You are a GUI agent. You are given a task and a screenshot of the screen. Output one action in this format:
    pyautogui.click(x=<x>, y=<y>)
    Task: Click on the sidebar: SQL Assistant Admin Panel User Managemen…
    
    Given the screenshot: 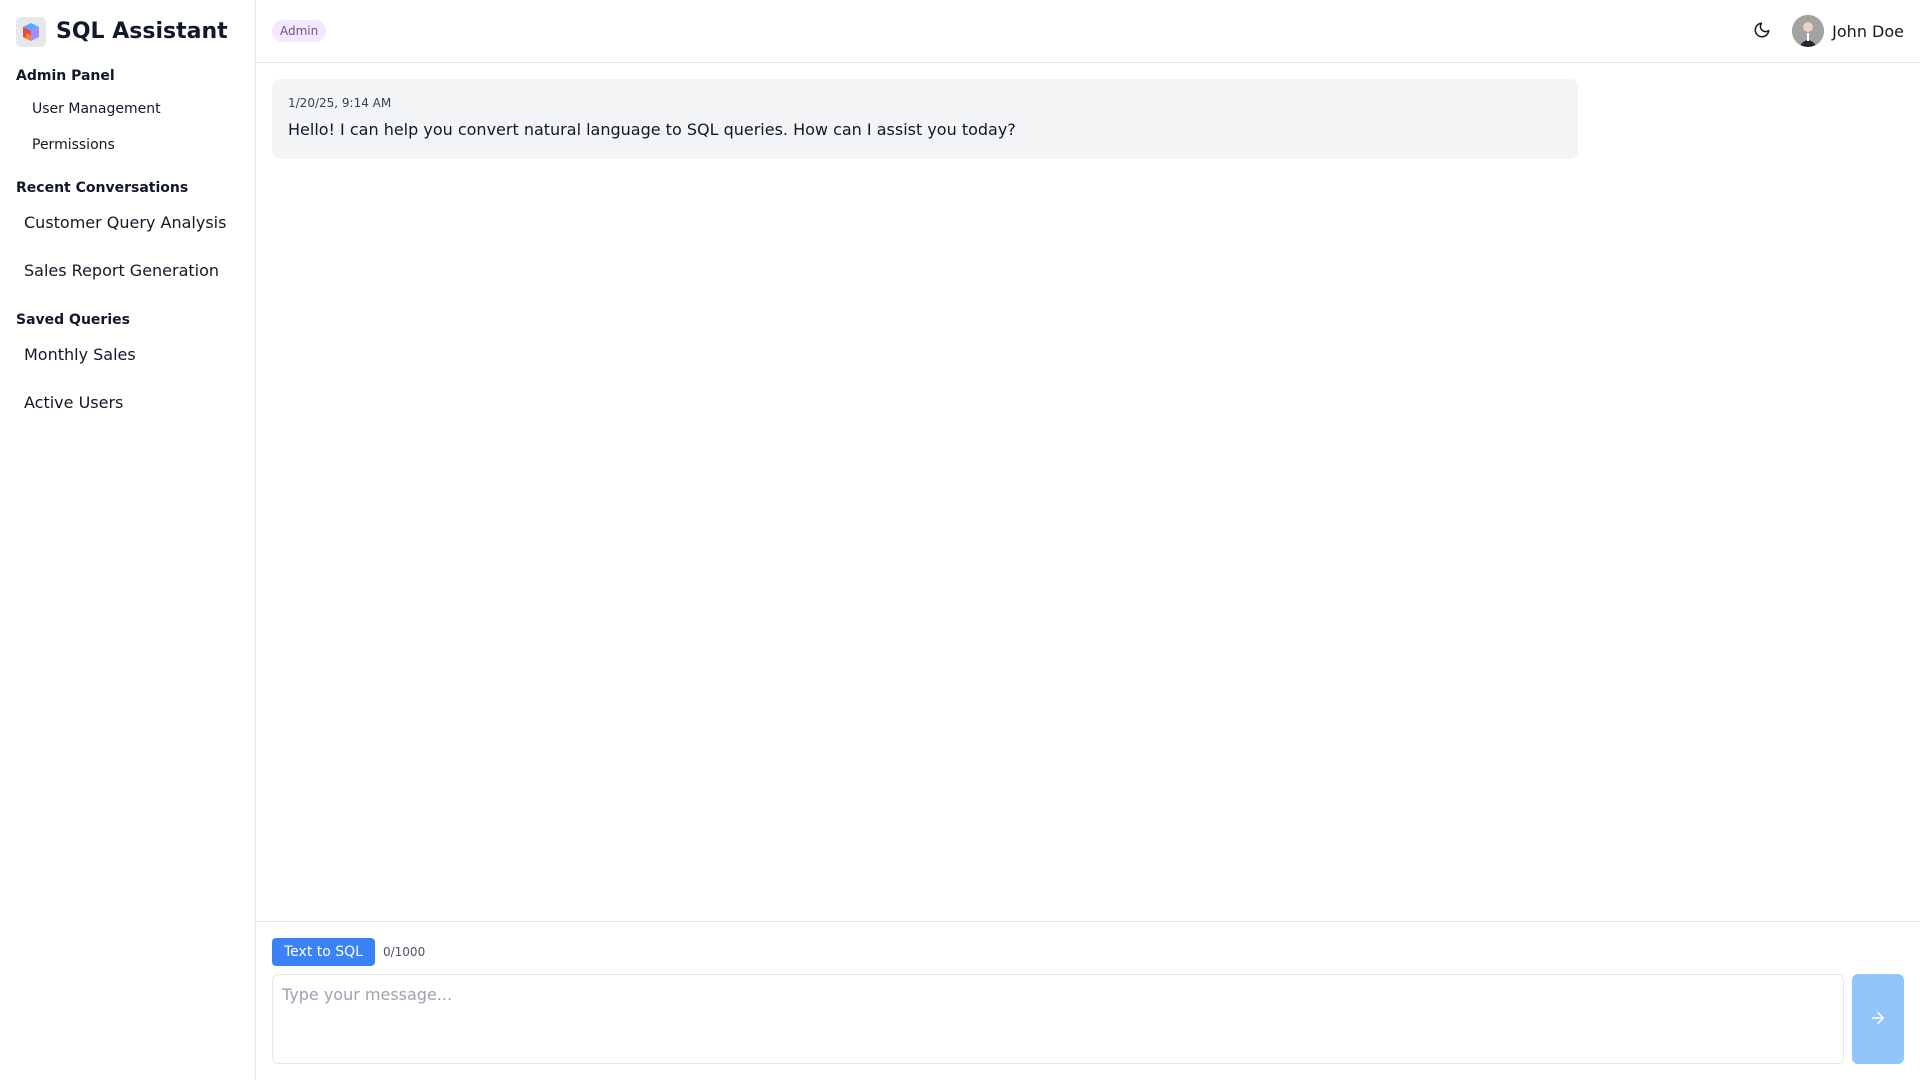 What is the action you would take?
    pyautogui.click(x=128, y=540)
    